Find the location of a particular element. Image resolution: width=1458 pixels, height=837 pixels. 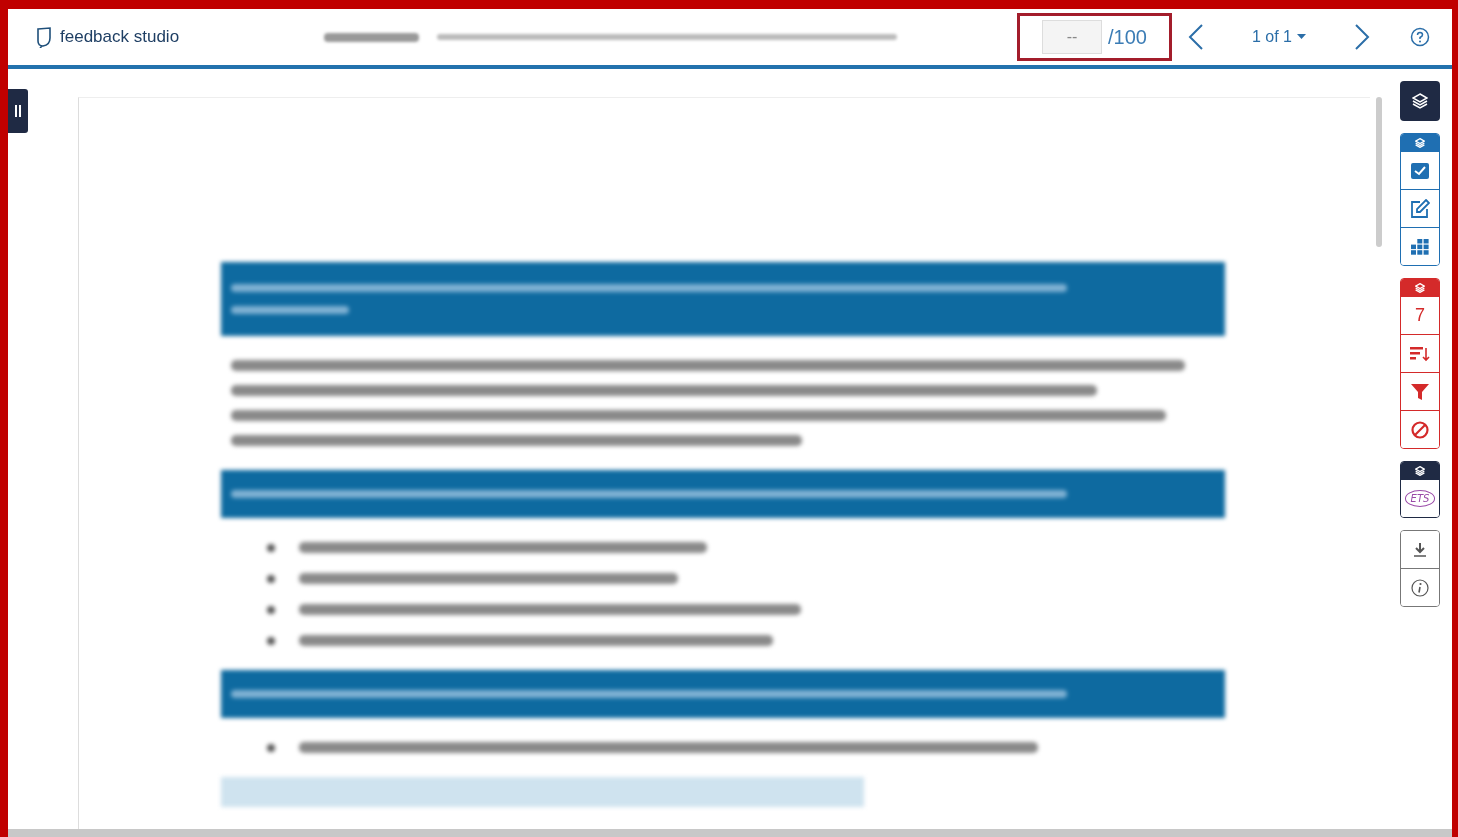

help-icon is located at coordinates (1420, 37).